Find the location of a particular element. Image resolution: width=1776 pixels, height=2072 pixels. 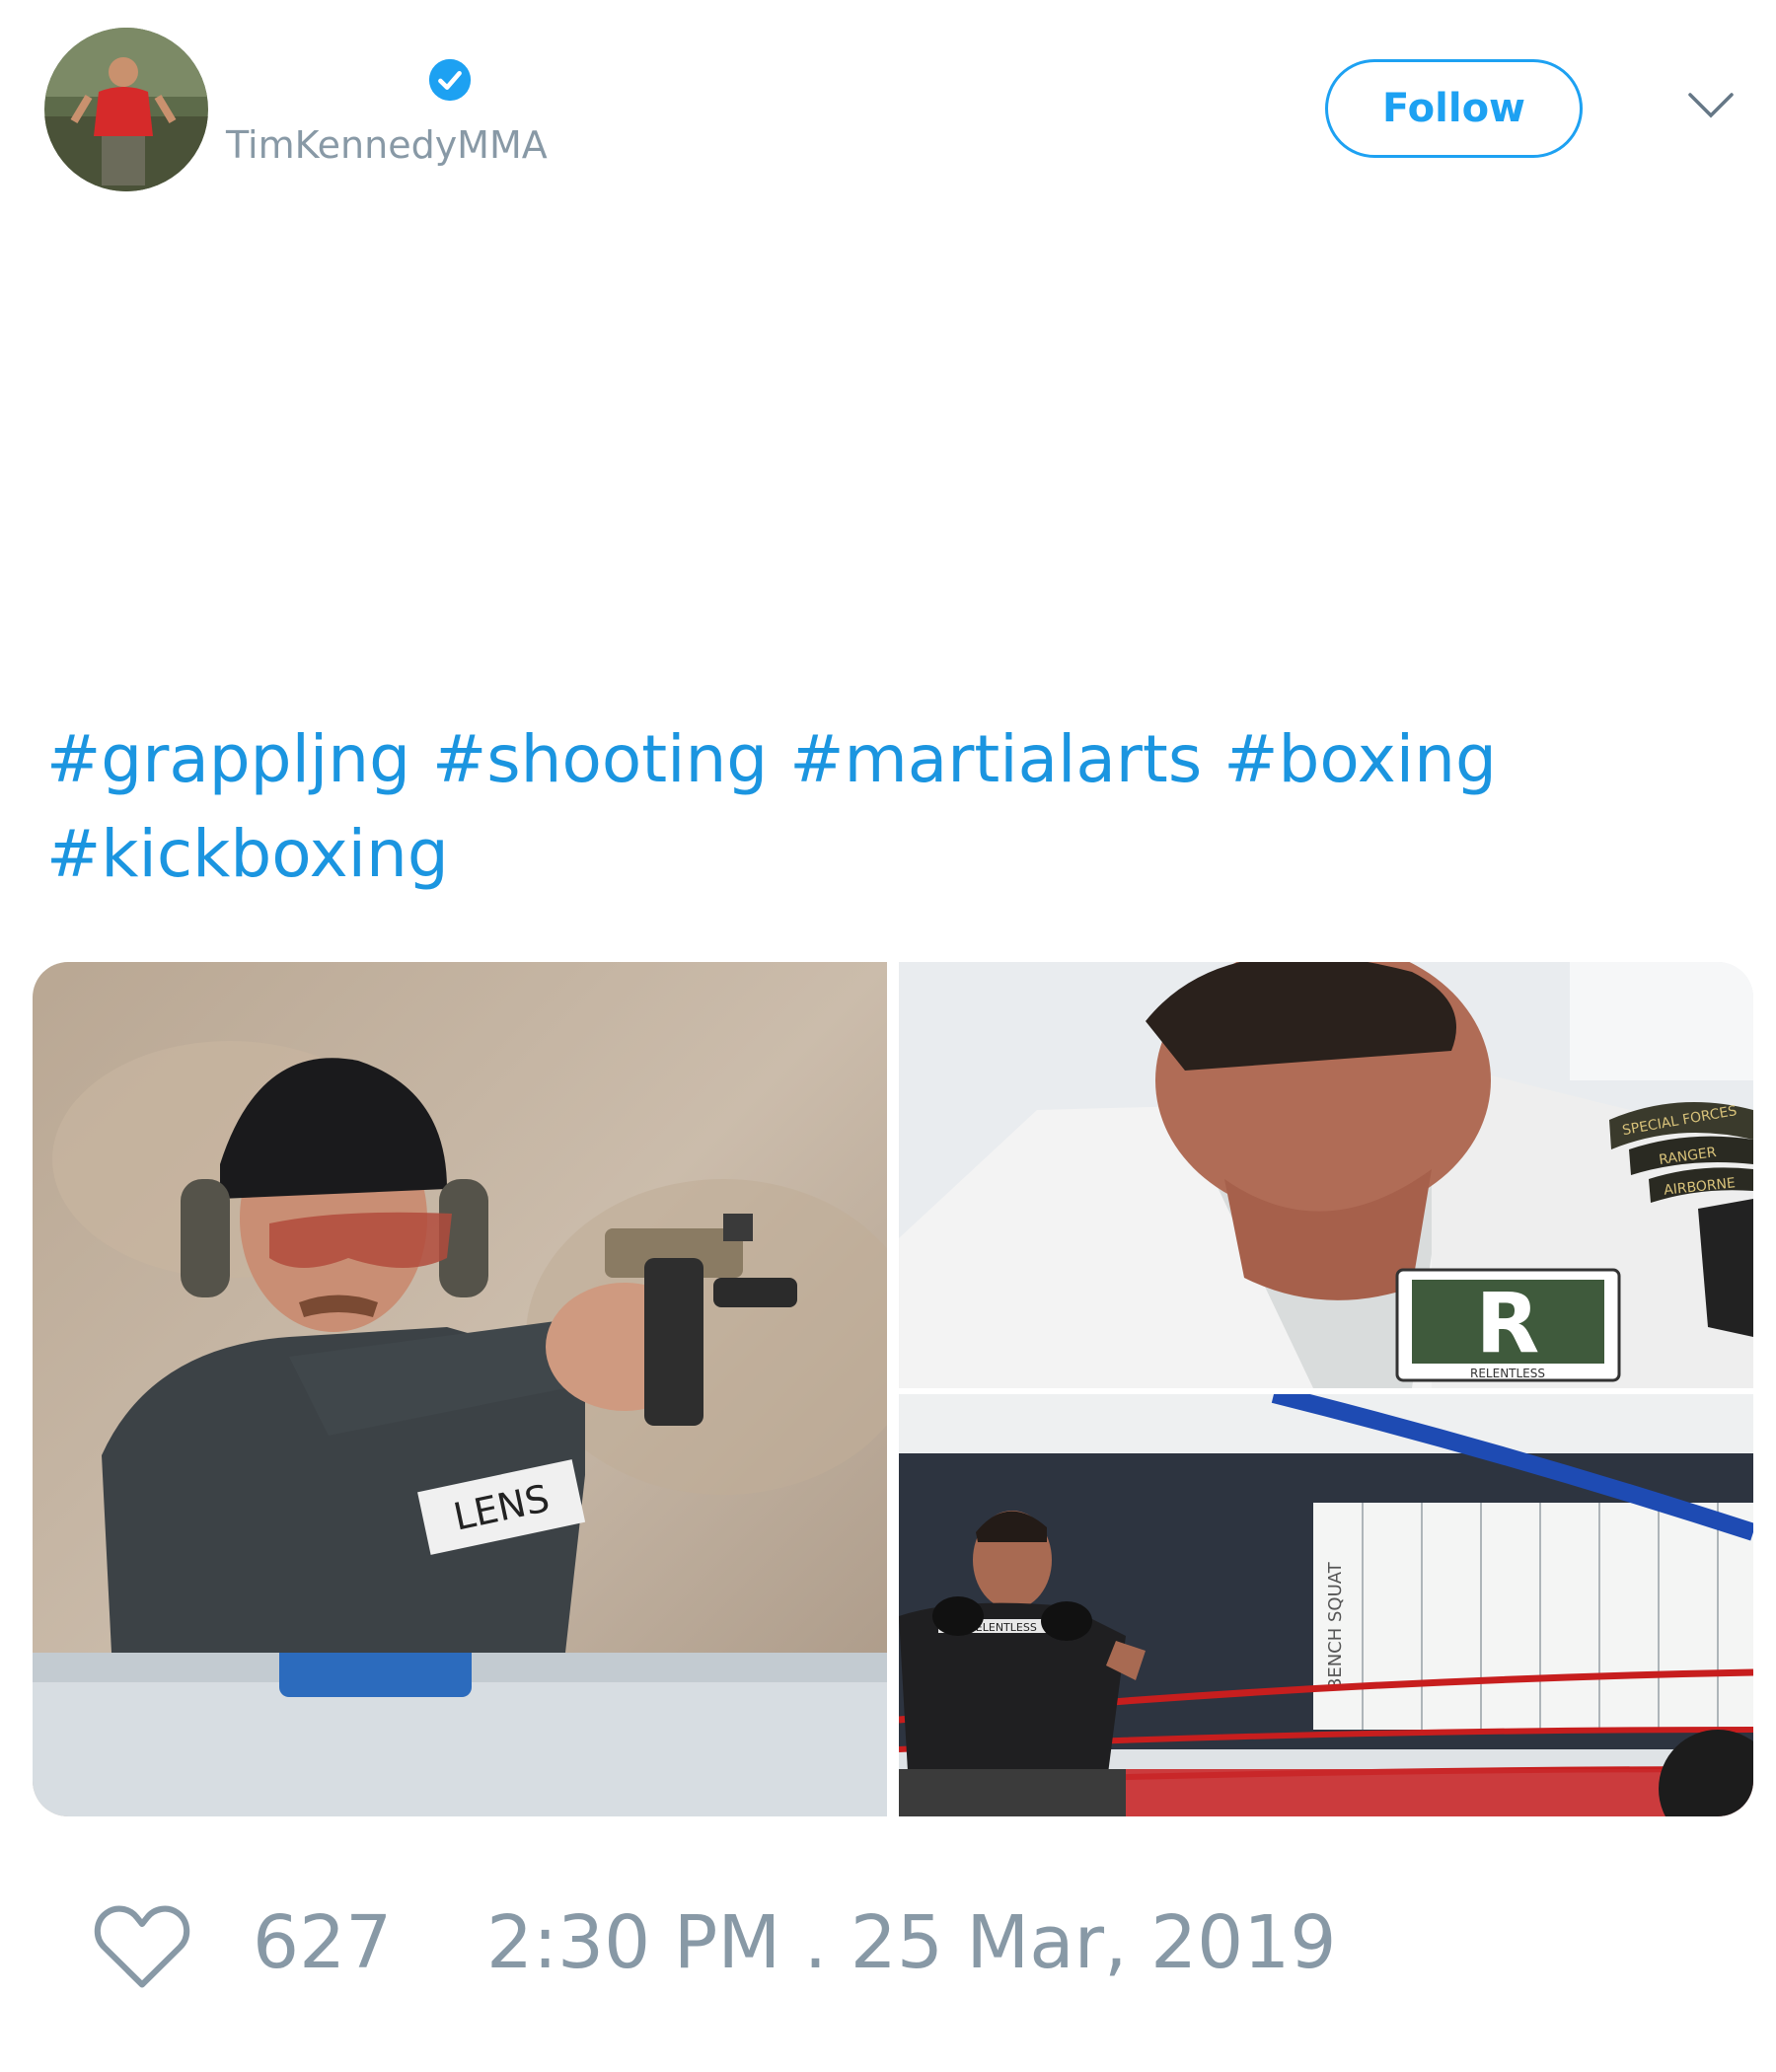

patch-text: RELENTLESS is located at coordinates (1507, 1373).